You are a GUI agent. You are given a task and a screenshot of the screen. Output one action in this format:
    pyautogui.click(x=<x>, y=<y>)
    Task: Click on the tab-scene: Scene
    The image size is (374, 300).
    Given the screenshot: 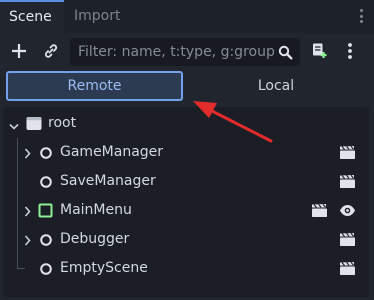 What is the action you would take?
    pyautogui.click(x=32, y=16)
    